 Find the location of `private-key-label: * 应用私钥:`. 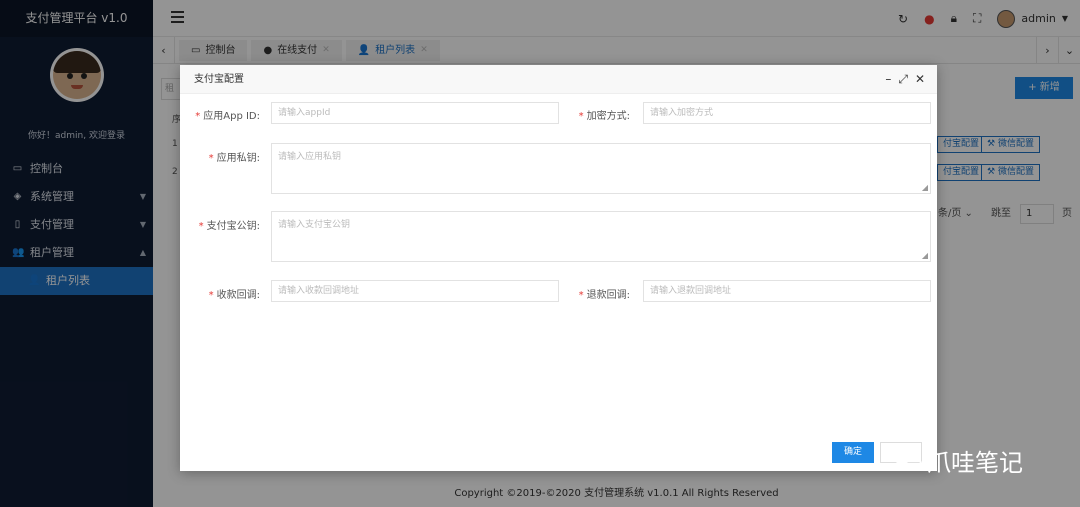

private-key-label: * 应用私钥: is located at coordinates (234, 158).